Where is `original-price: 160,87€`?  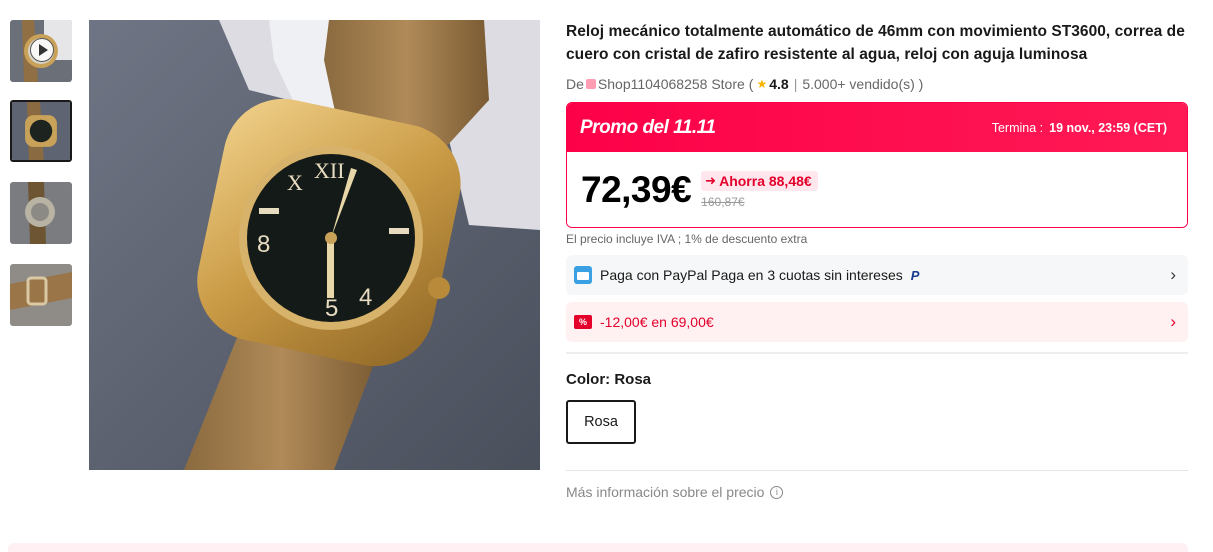
original-price: 160,87€ is located at coordinates (723, 201).